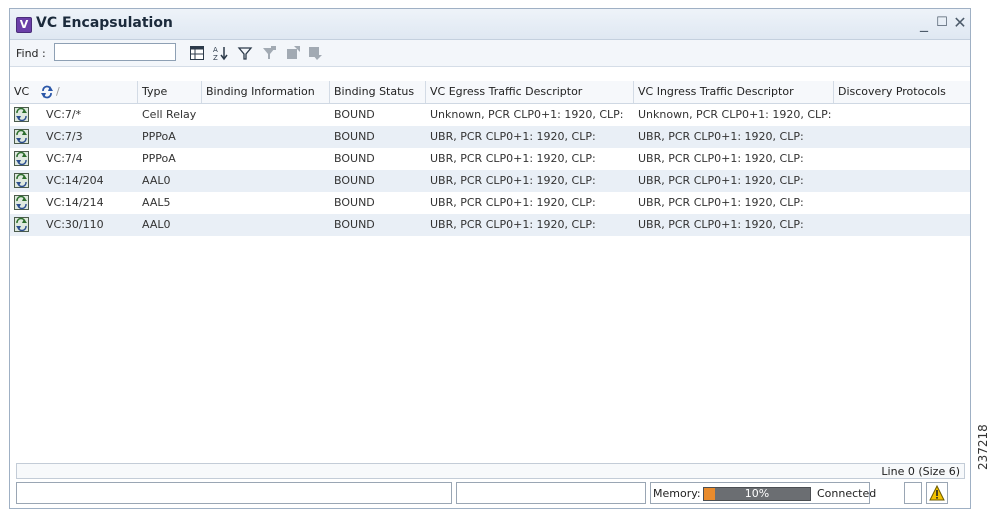 Image resolution: width=990 pixels, height=516 pixels. I want to click on table-settings-icon, so click(197, 53).